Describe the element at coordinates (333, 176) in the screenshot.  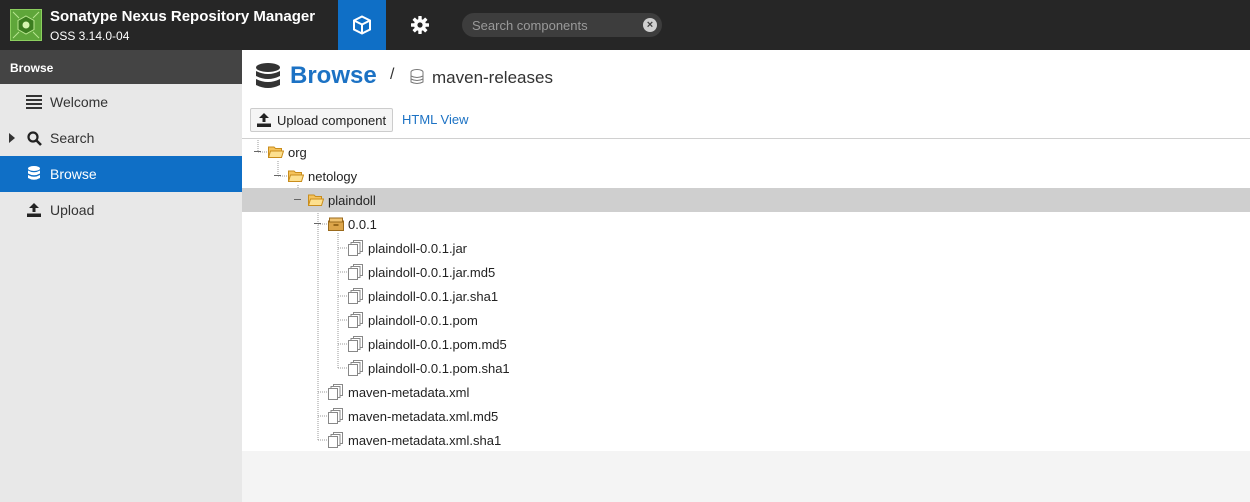
I see `tree-node-label: netology` at that location.